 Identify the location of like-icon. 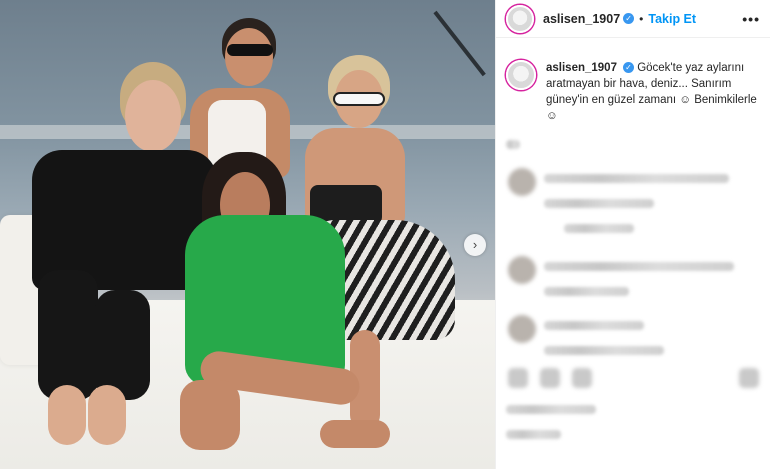
(518, 378).